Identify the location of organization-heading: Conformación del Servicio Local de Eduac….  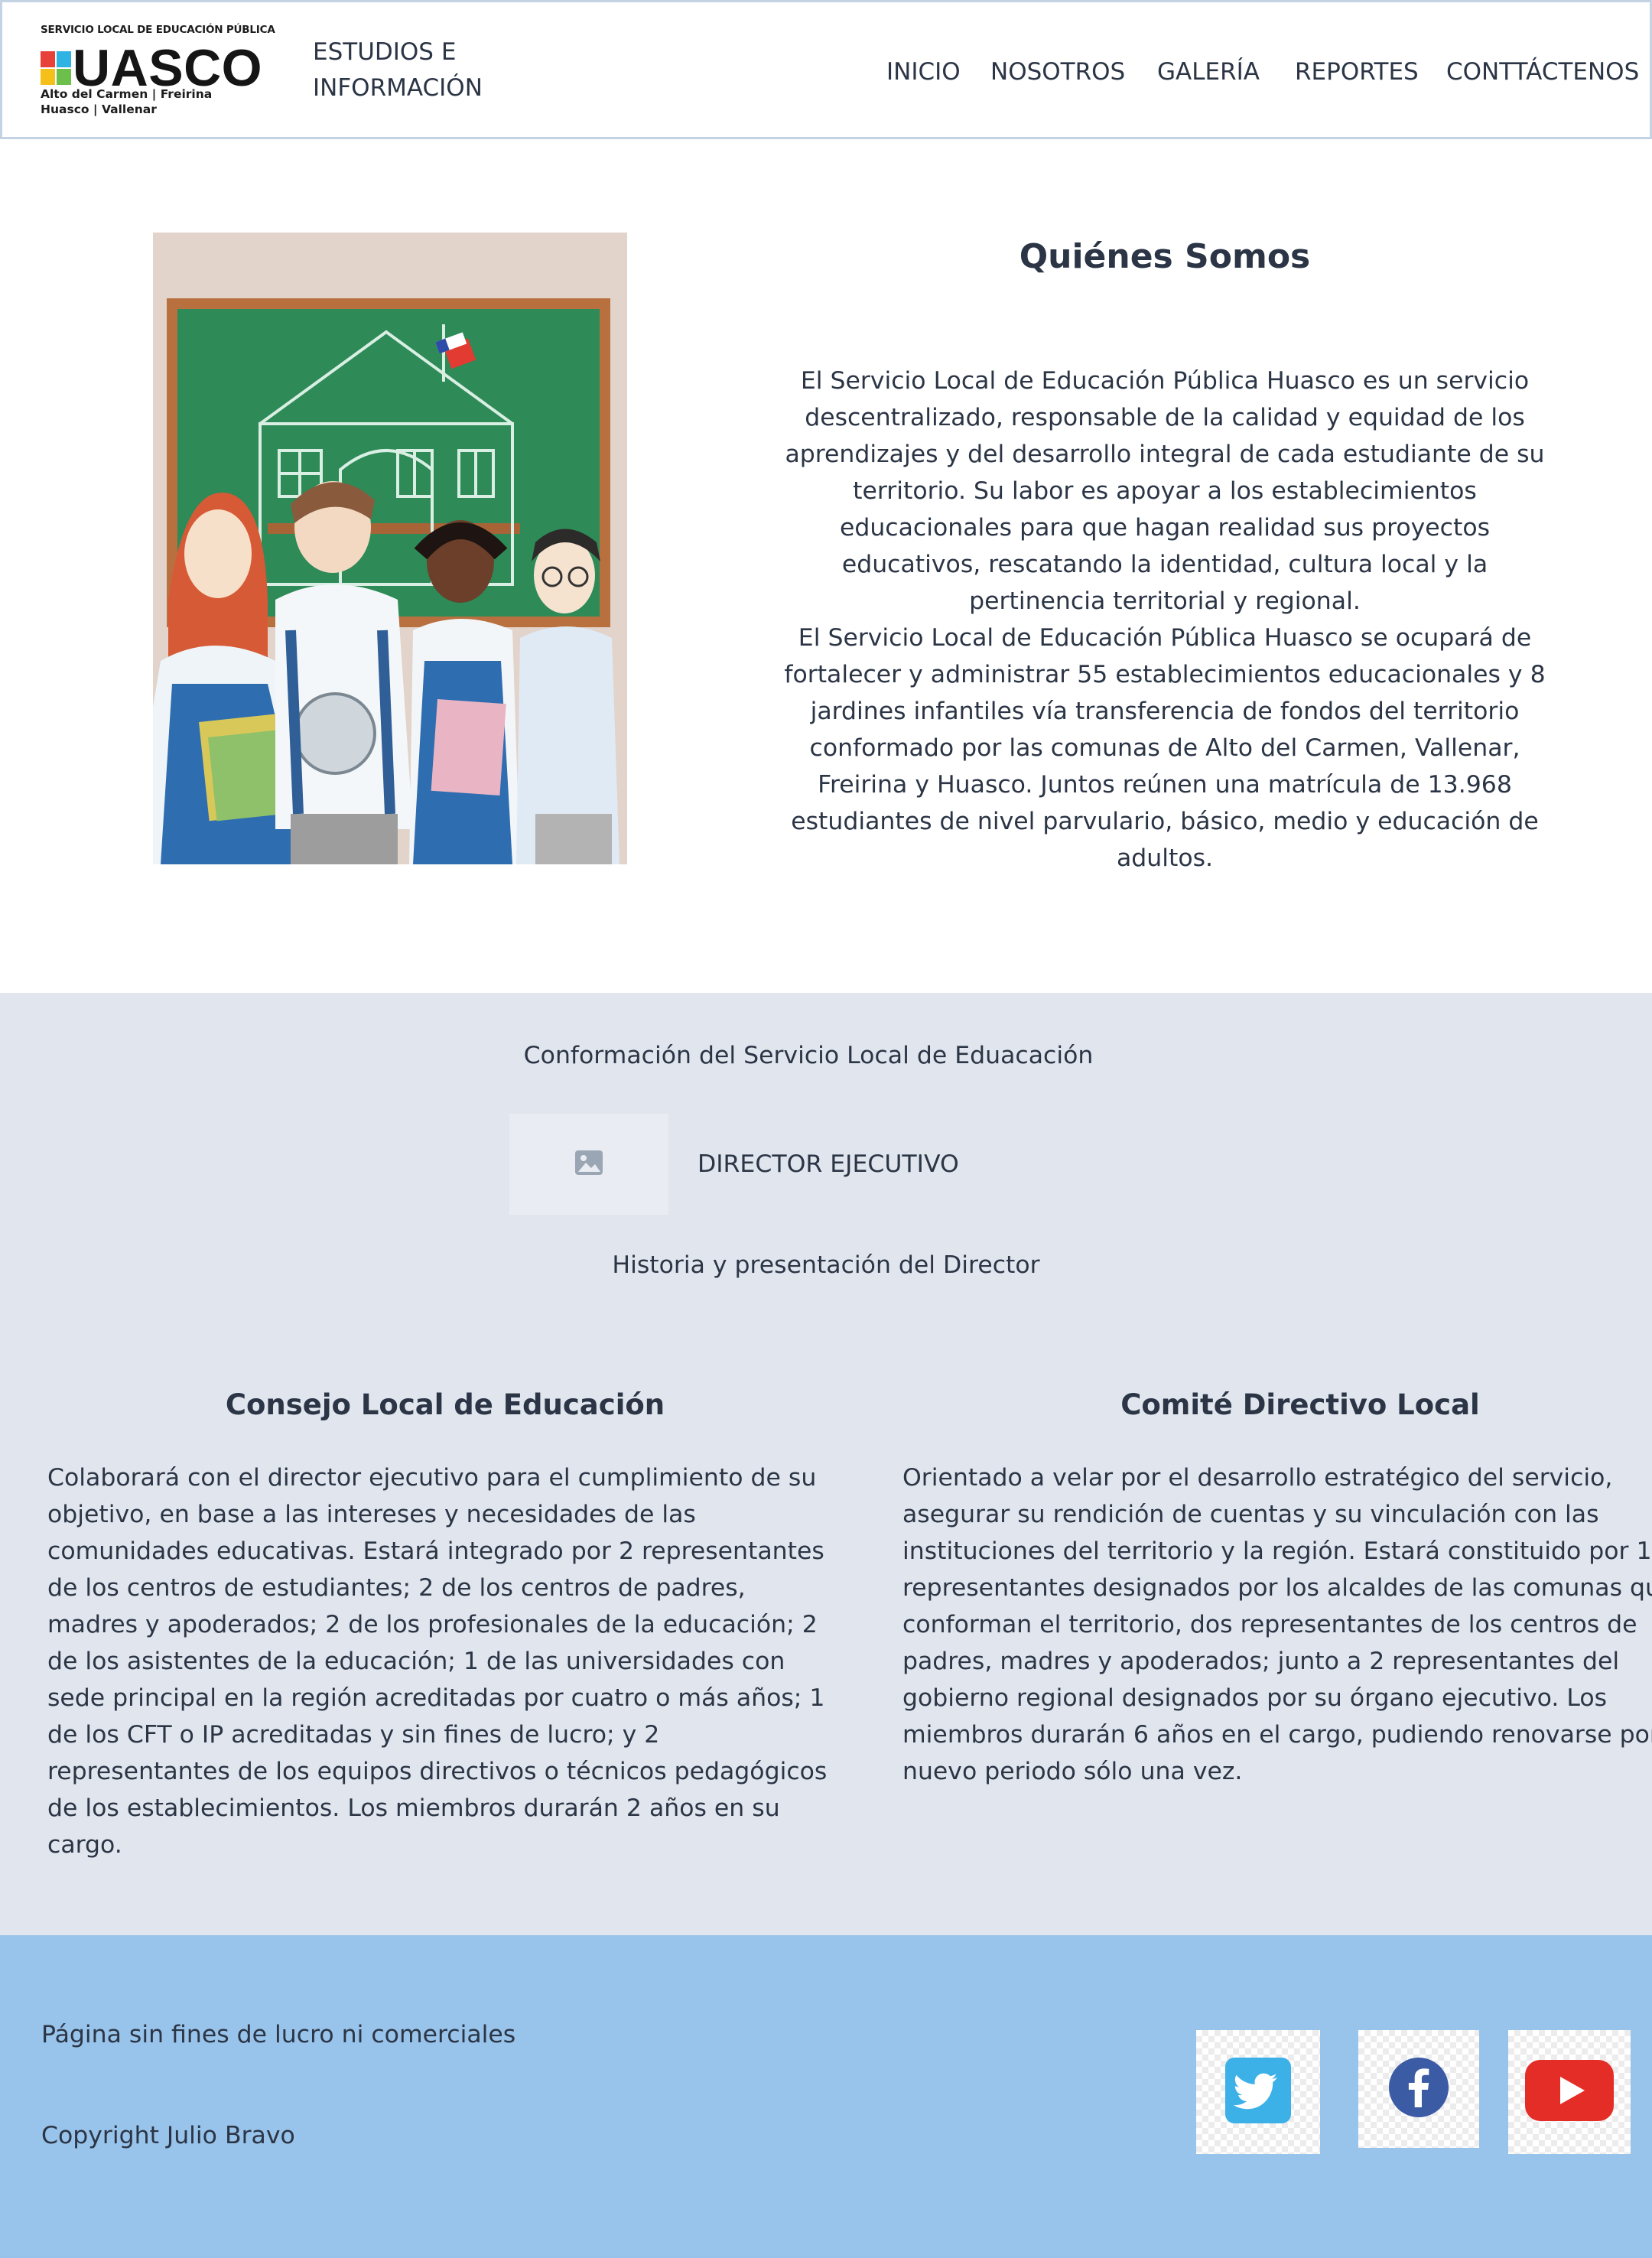
(808, 1055).